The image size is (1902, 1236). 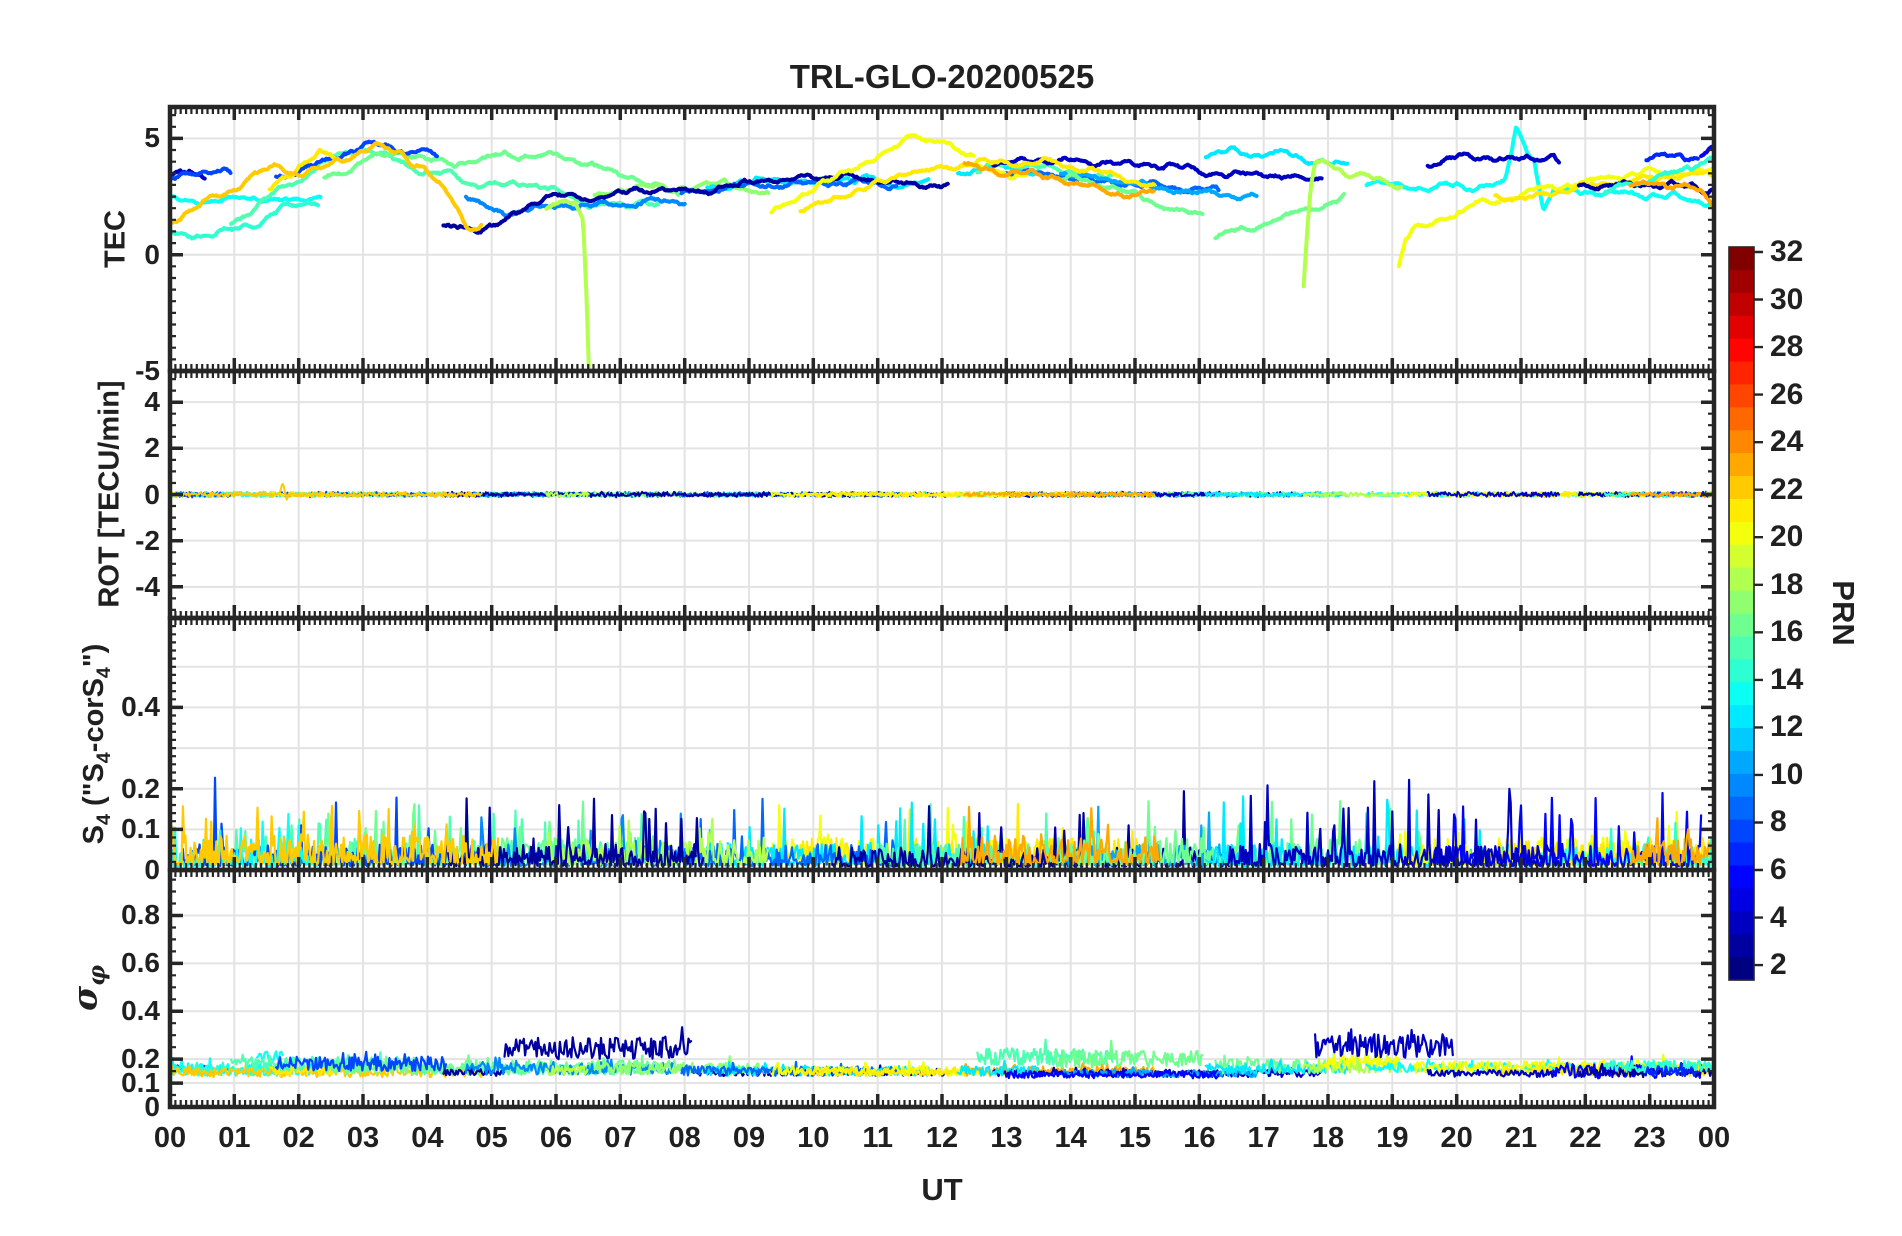 I want to click on x-tick-label: 07, so click(x=620, y=1138).